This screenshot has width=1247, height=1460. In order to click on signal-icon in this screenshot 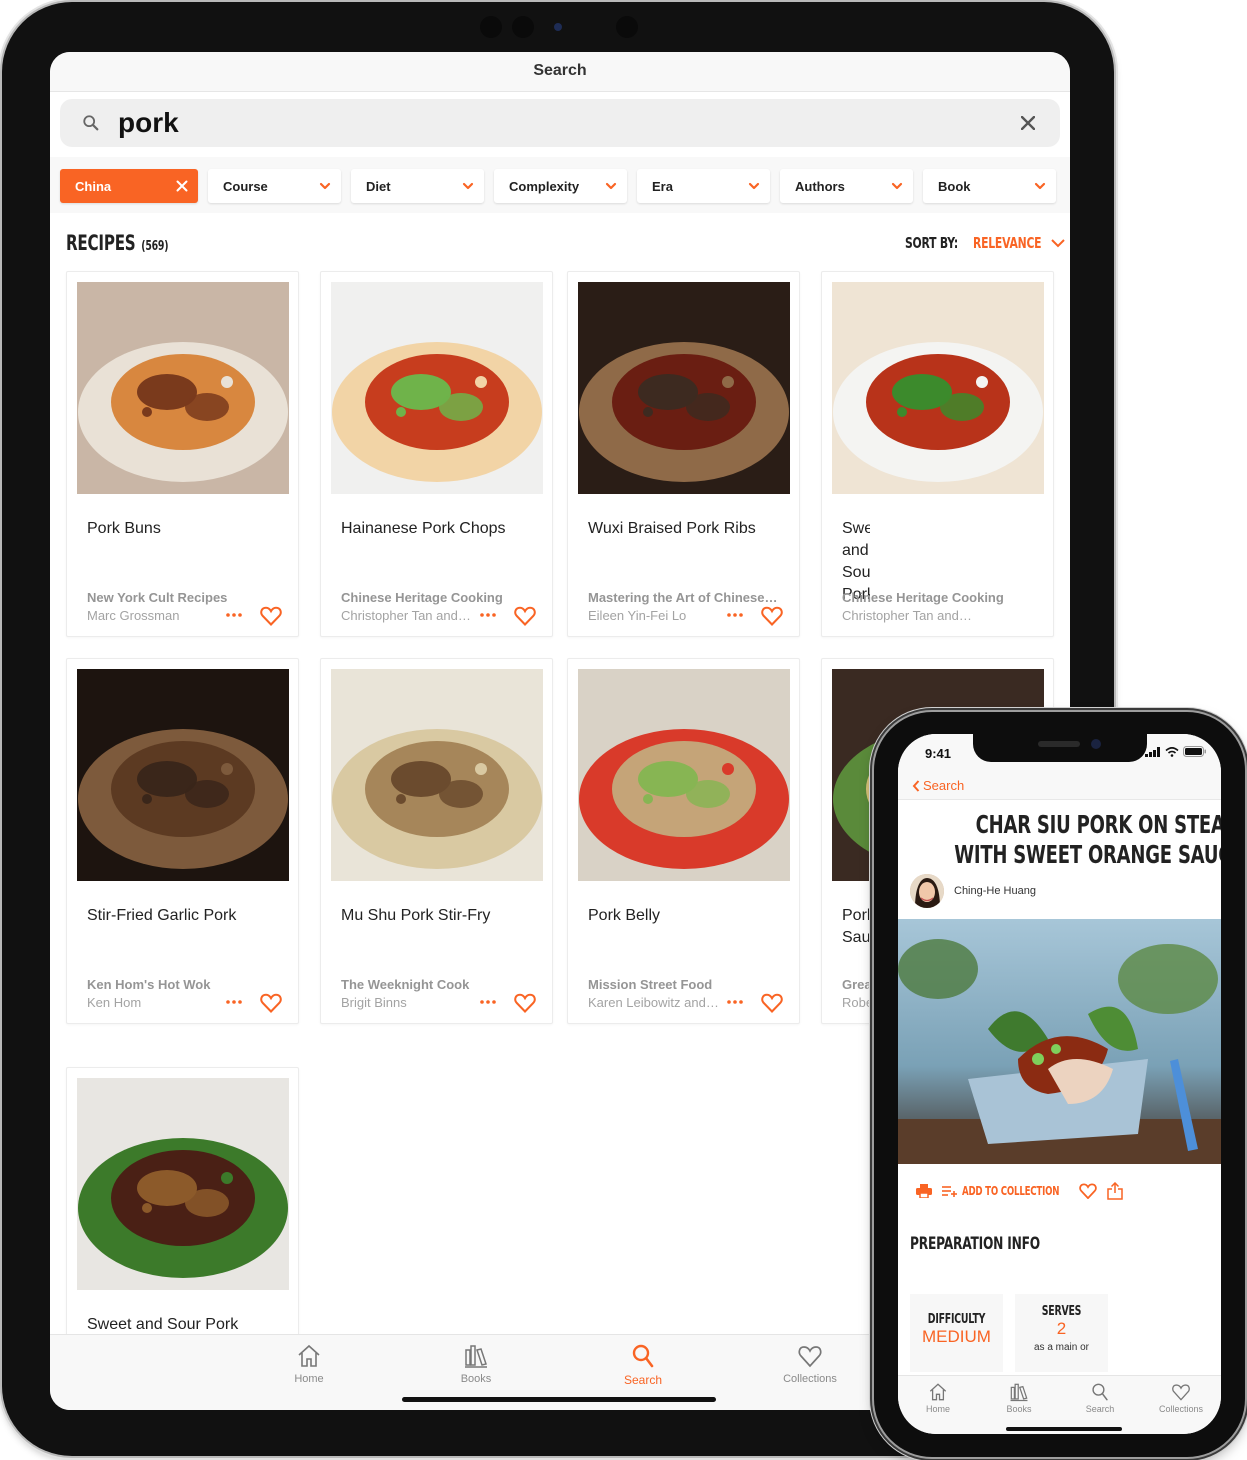, I will do `click(1152, 751)`.